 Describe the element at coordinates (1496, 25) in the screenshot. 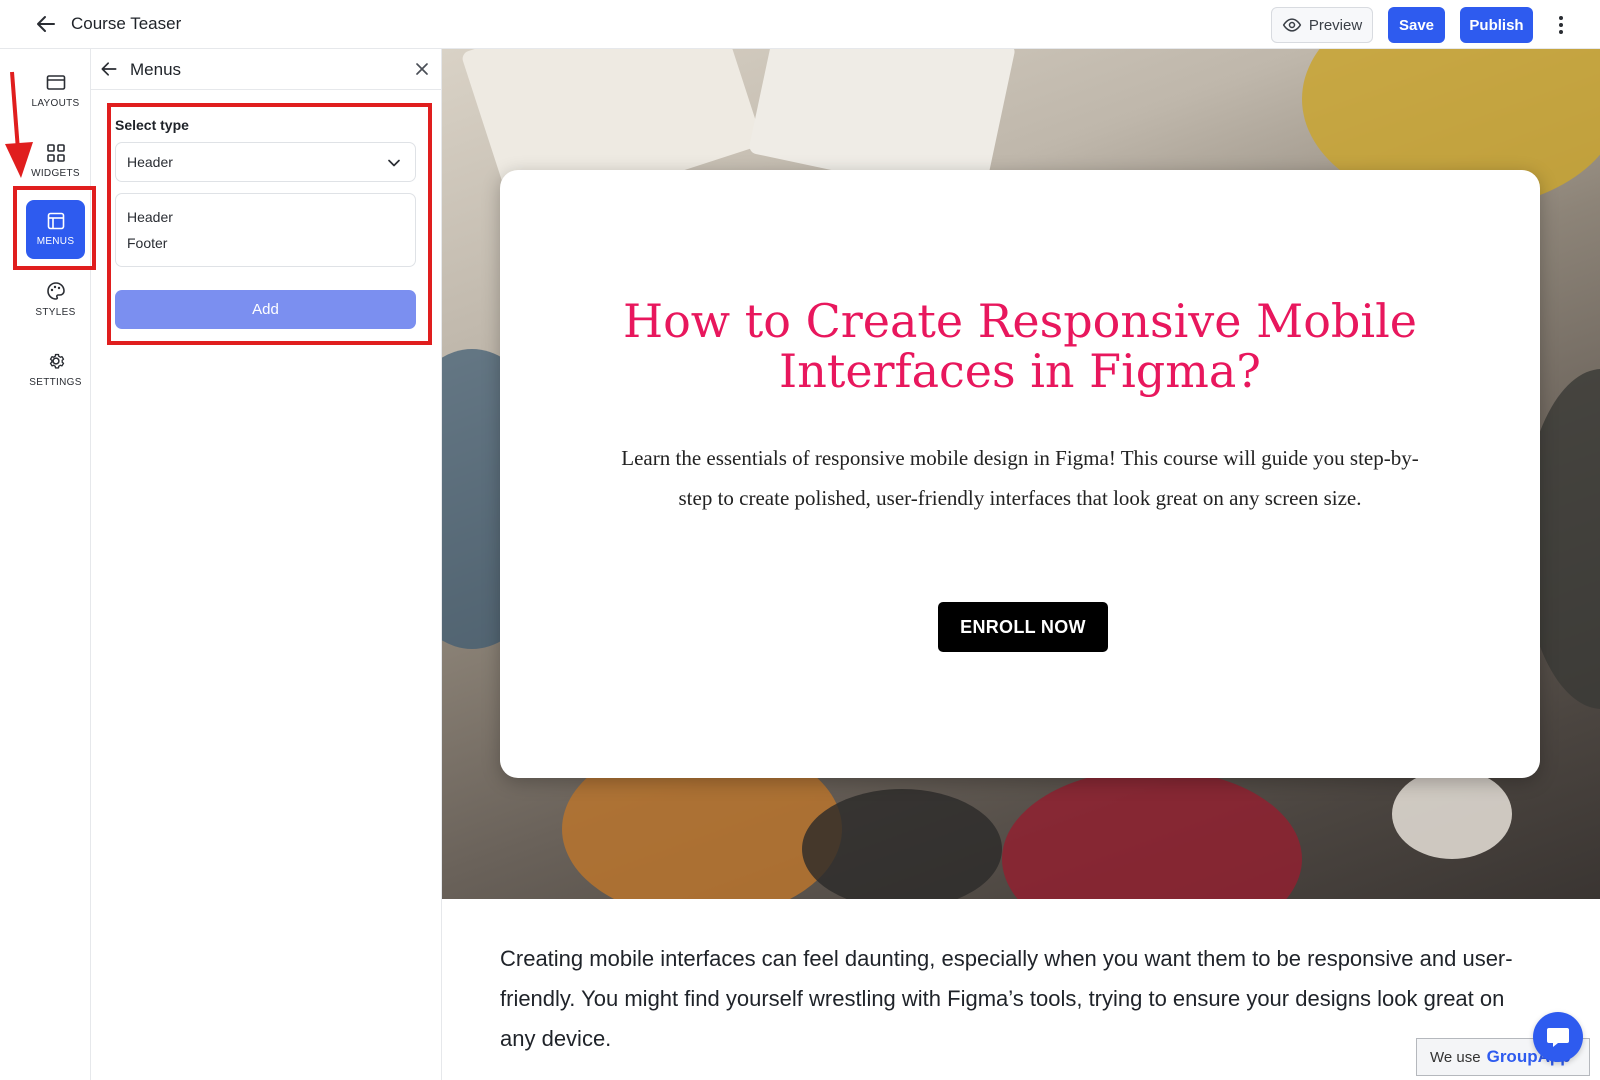

I see `publish-button: Publish` at that location.